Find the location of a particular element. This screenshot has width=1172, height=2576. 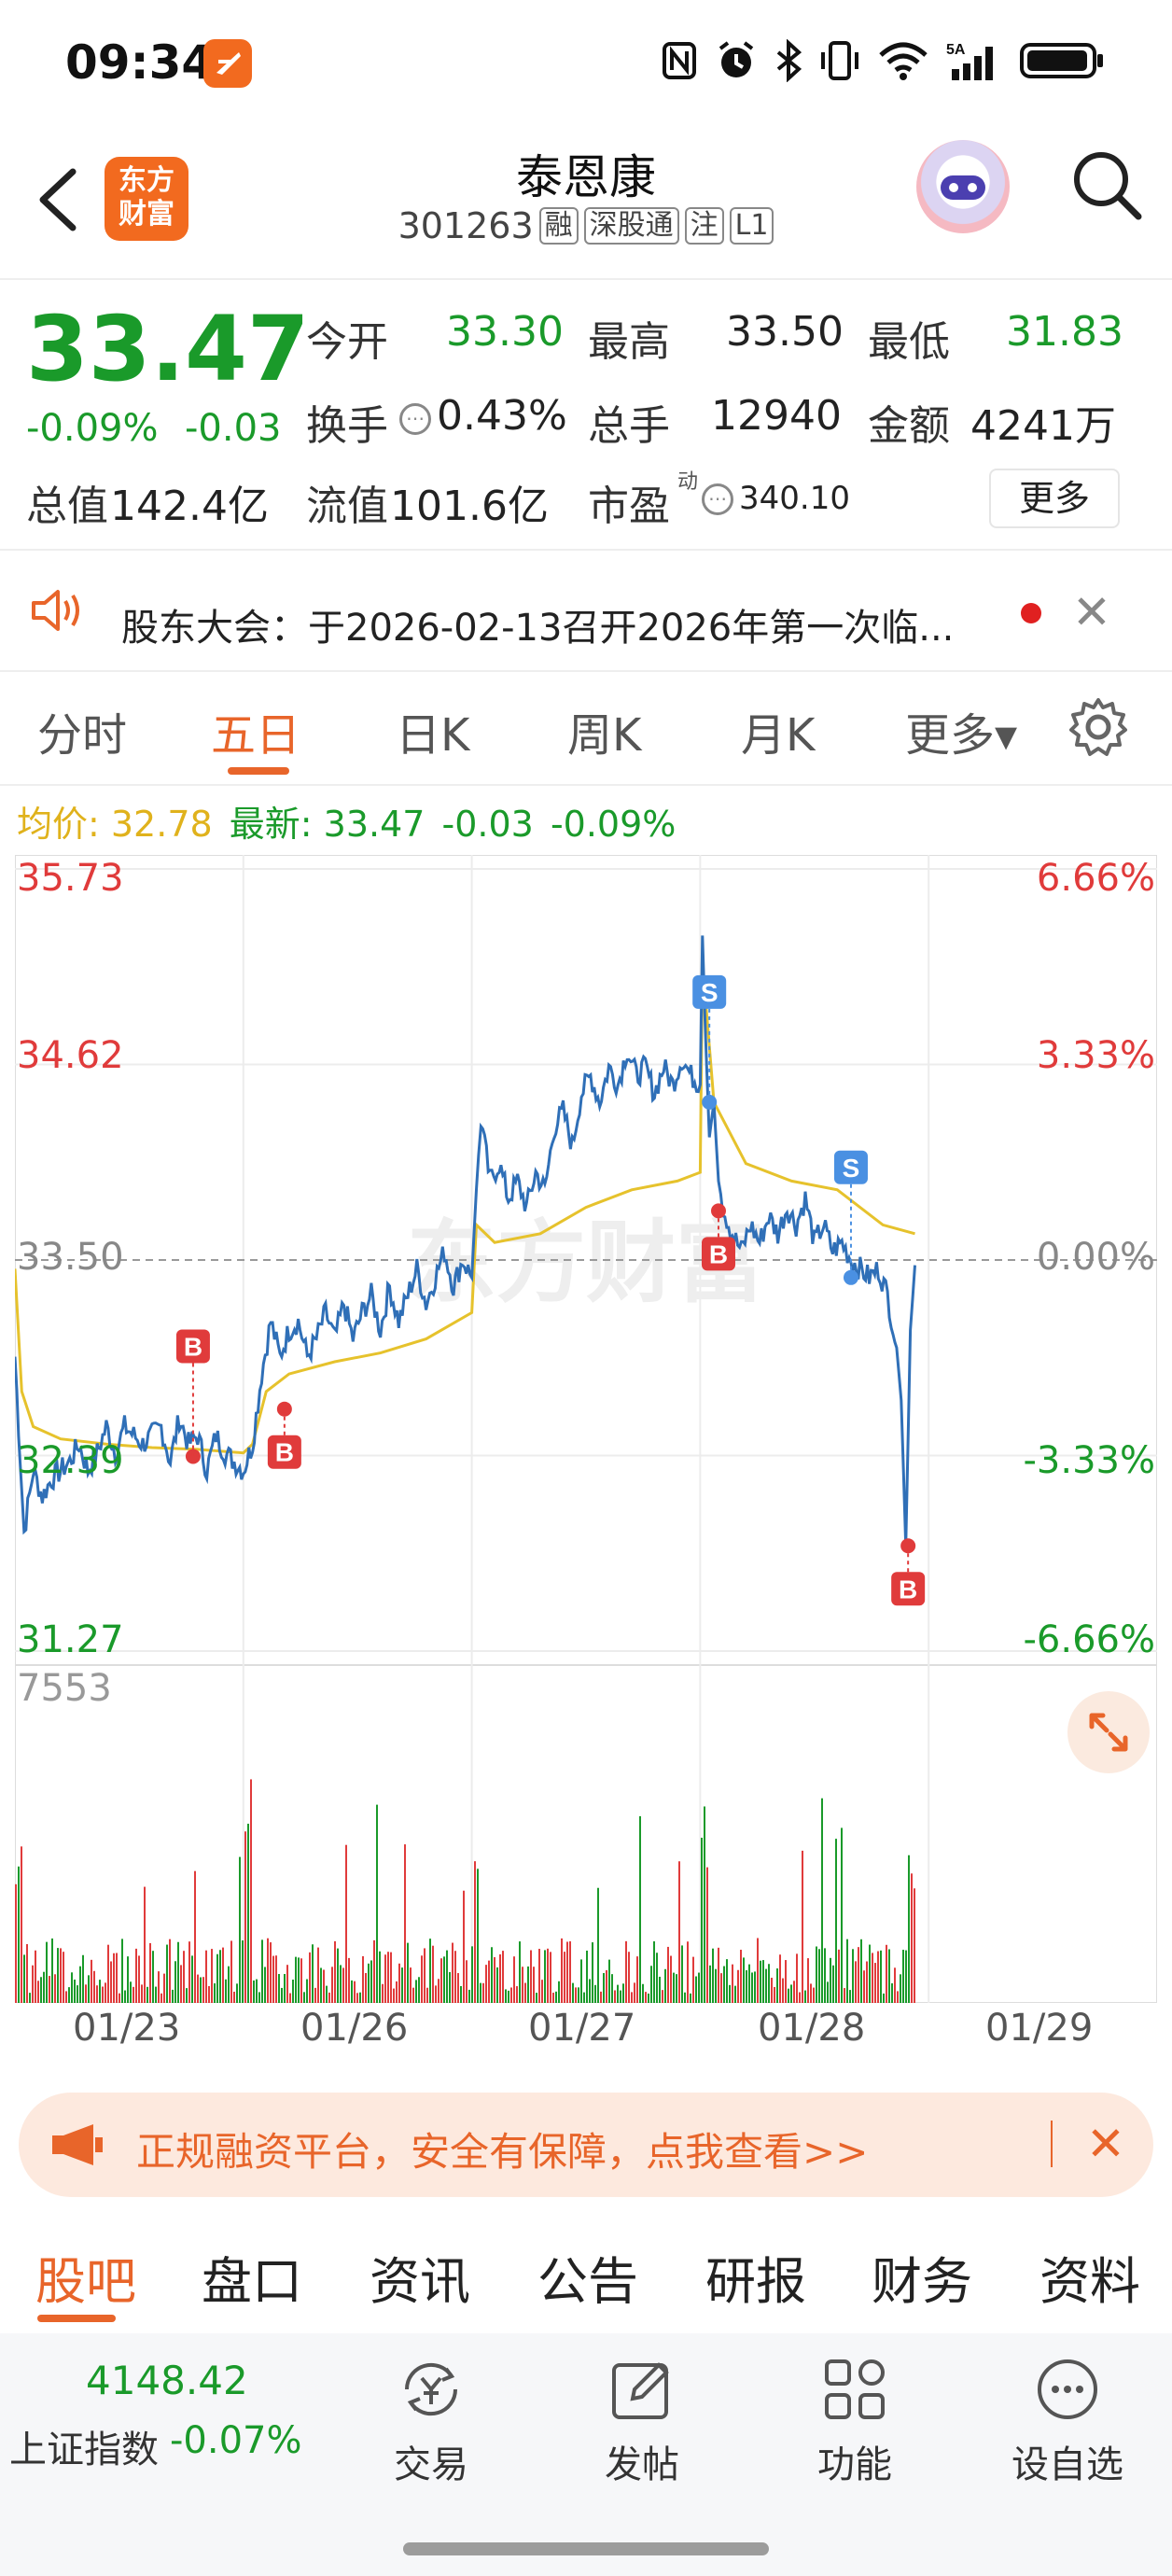

expand-chart-button is located at coordinates (1108, 1732).